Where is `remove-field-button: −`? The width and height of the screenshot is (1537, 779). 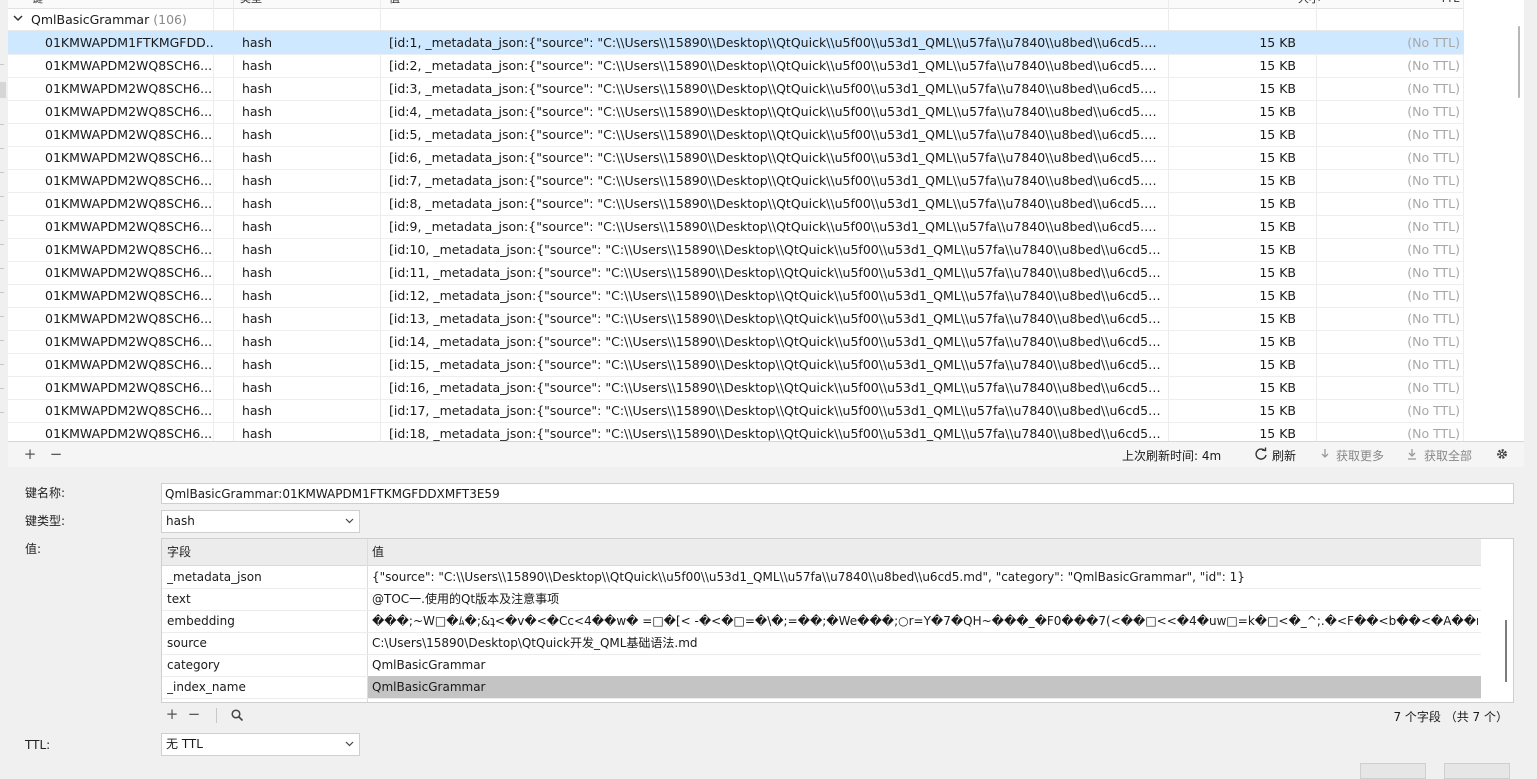
remove-field-button: − is located at coordinates (194, 714).